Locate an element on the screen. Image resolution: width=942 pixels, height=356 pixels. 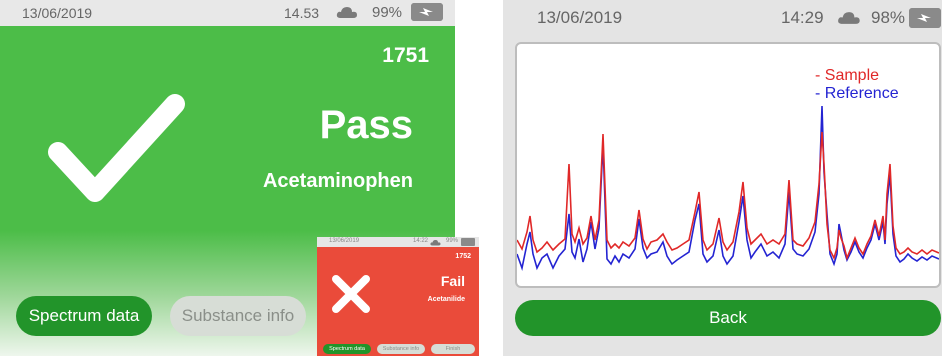
status-bar: 13/06/2019 14:29 98% is located at coordinates (722, 14).